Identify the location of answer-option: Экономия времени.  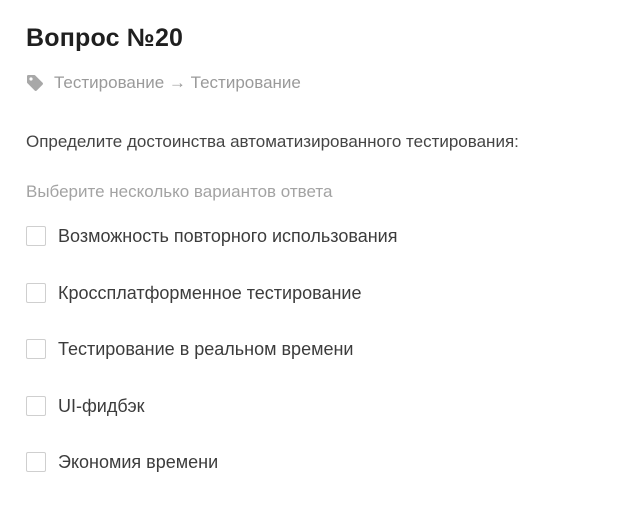
(326, 462).